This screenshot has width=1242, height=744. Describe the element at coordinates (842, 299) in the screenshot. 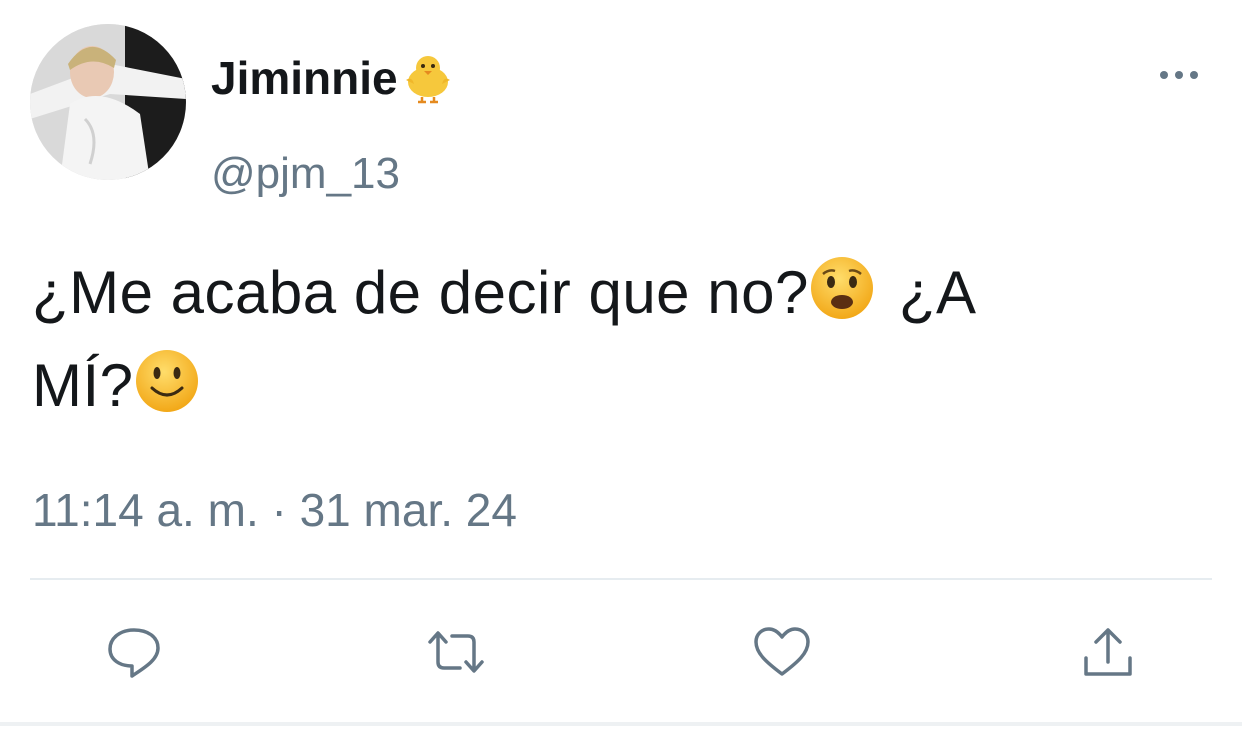

I see `frowning-face-icon` at that location.